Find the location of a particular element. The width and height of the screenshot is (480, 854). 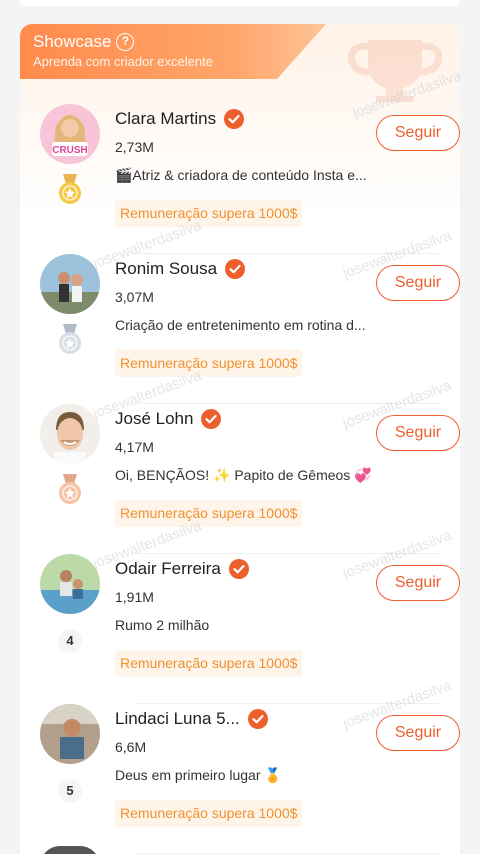

follower-count: 1,91M is located at coordinates (134, 597).